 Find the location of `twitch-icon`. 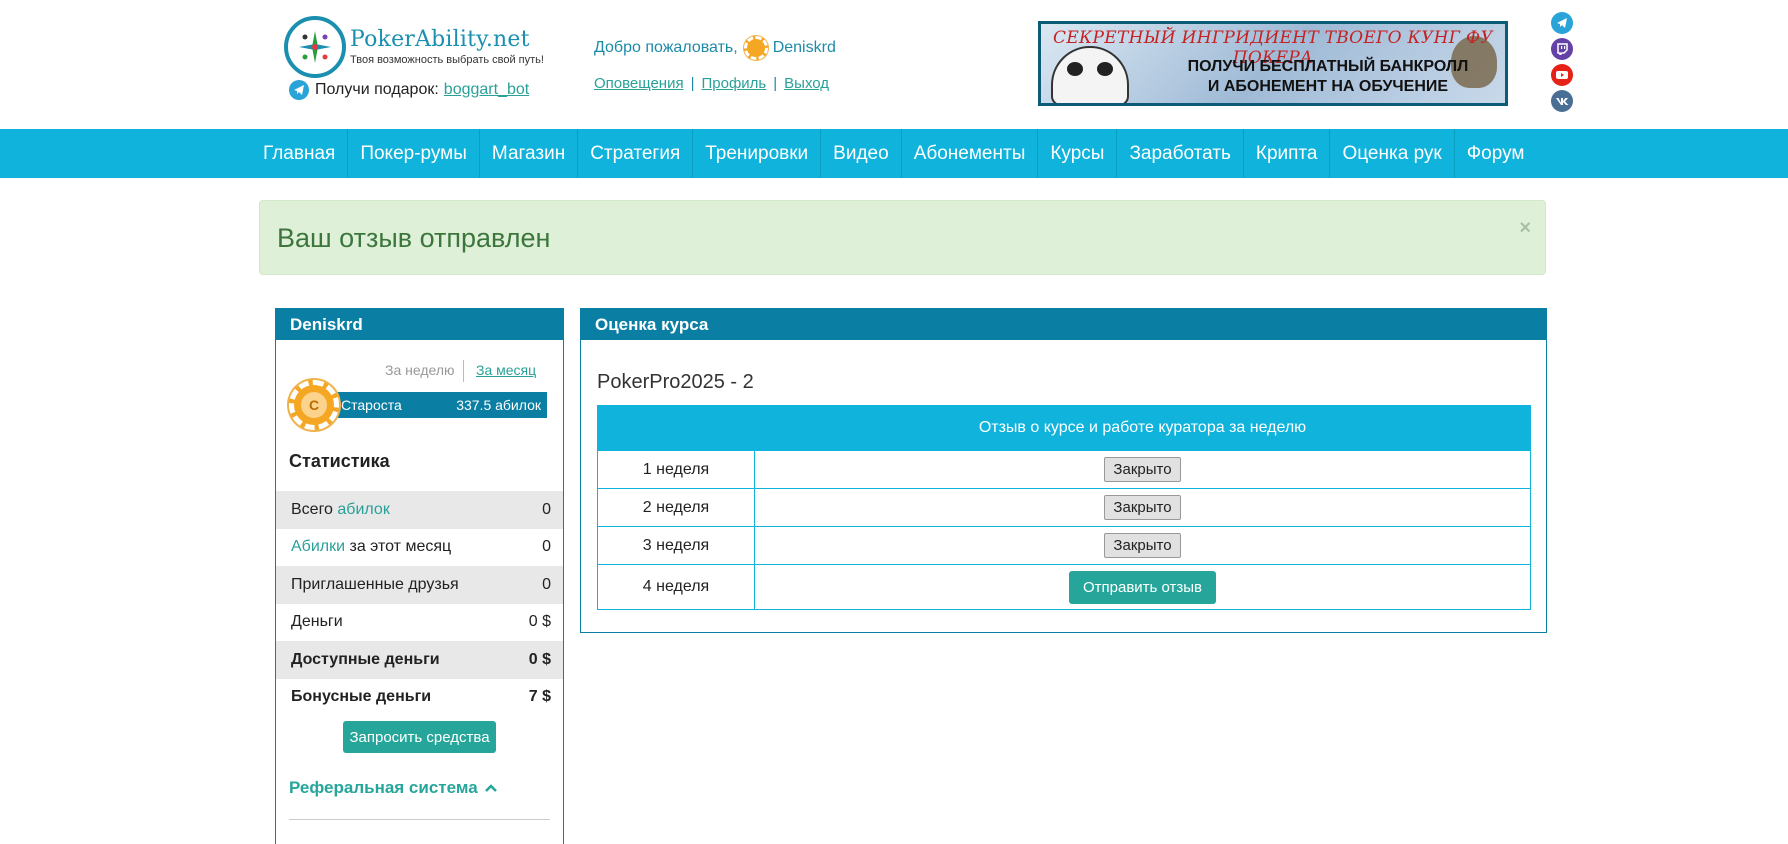

twitch-icon is located at coordinates (1562, 49).